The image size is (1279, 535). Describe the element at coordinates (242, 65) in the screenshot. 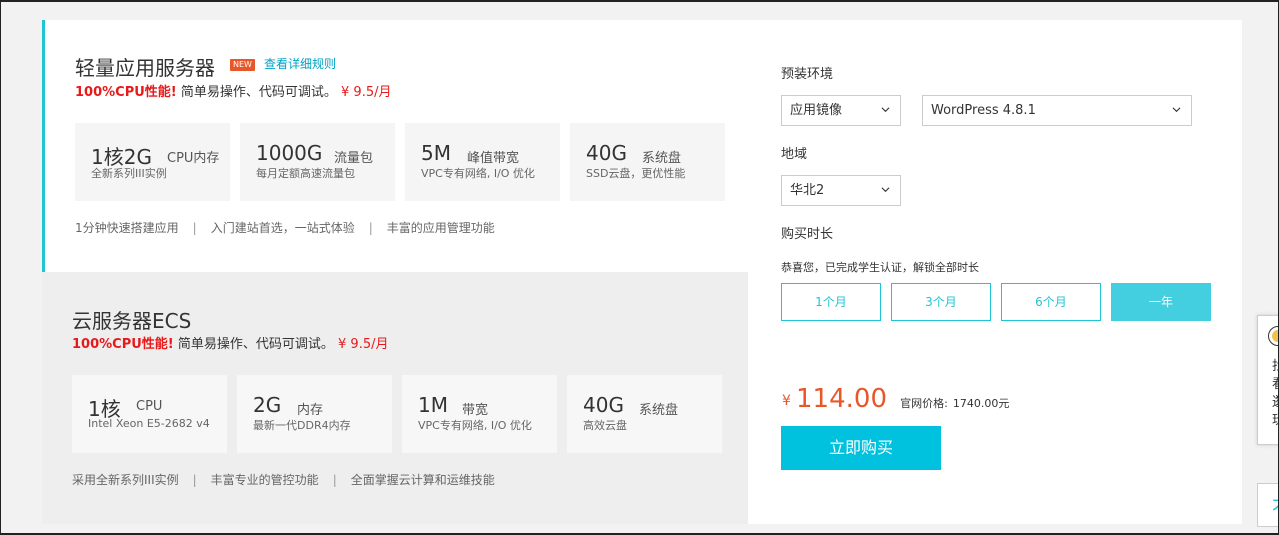

I see `new-badge: NEW` at that location.